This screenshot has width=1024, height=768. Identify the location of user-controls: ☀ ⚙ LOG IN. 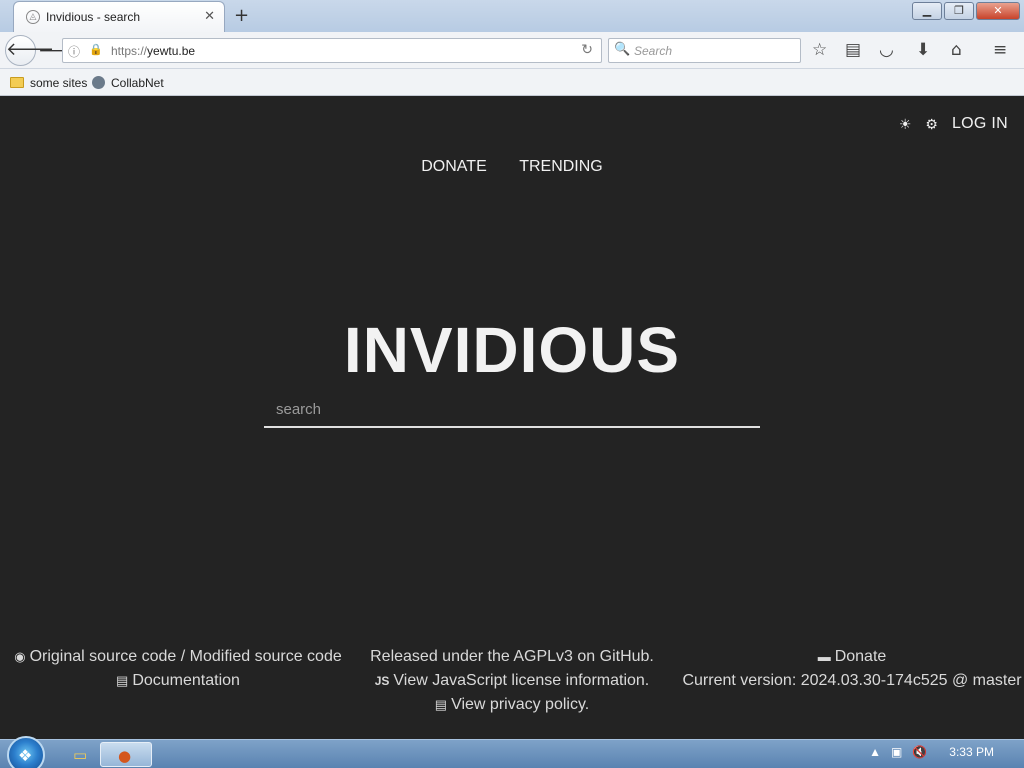
(953, 124).